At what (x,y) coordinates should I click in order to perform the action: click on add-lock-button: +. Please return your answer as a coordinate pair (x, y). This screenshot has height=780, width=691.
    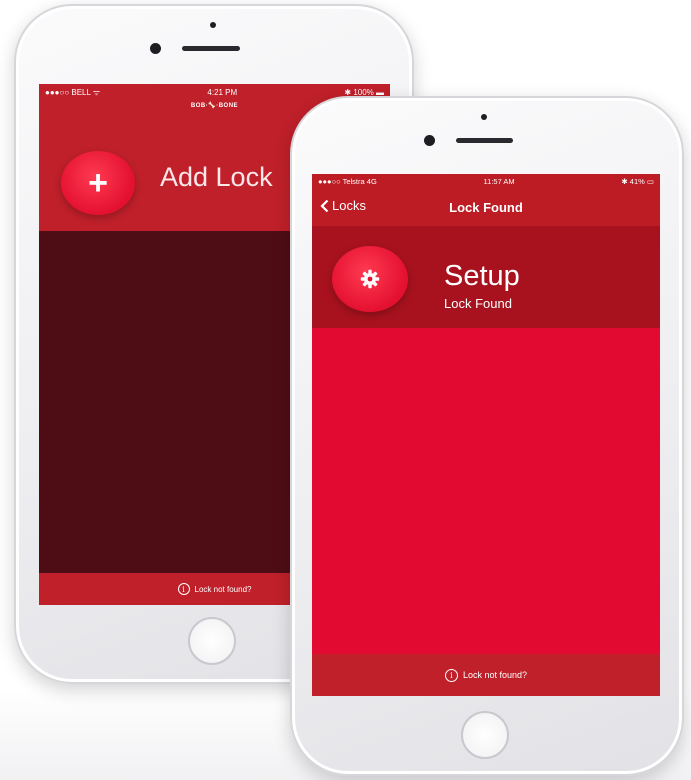
    Looking at the image, I should click on (98, 183).